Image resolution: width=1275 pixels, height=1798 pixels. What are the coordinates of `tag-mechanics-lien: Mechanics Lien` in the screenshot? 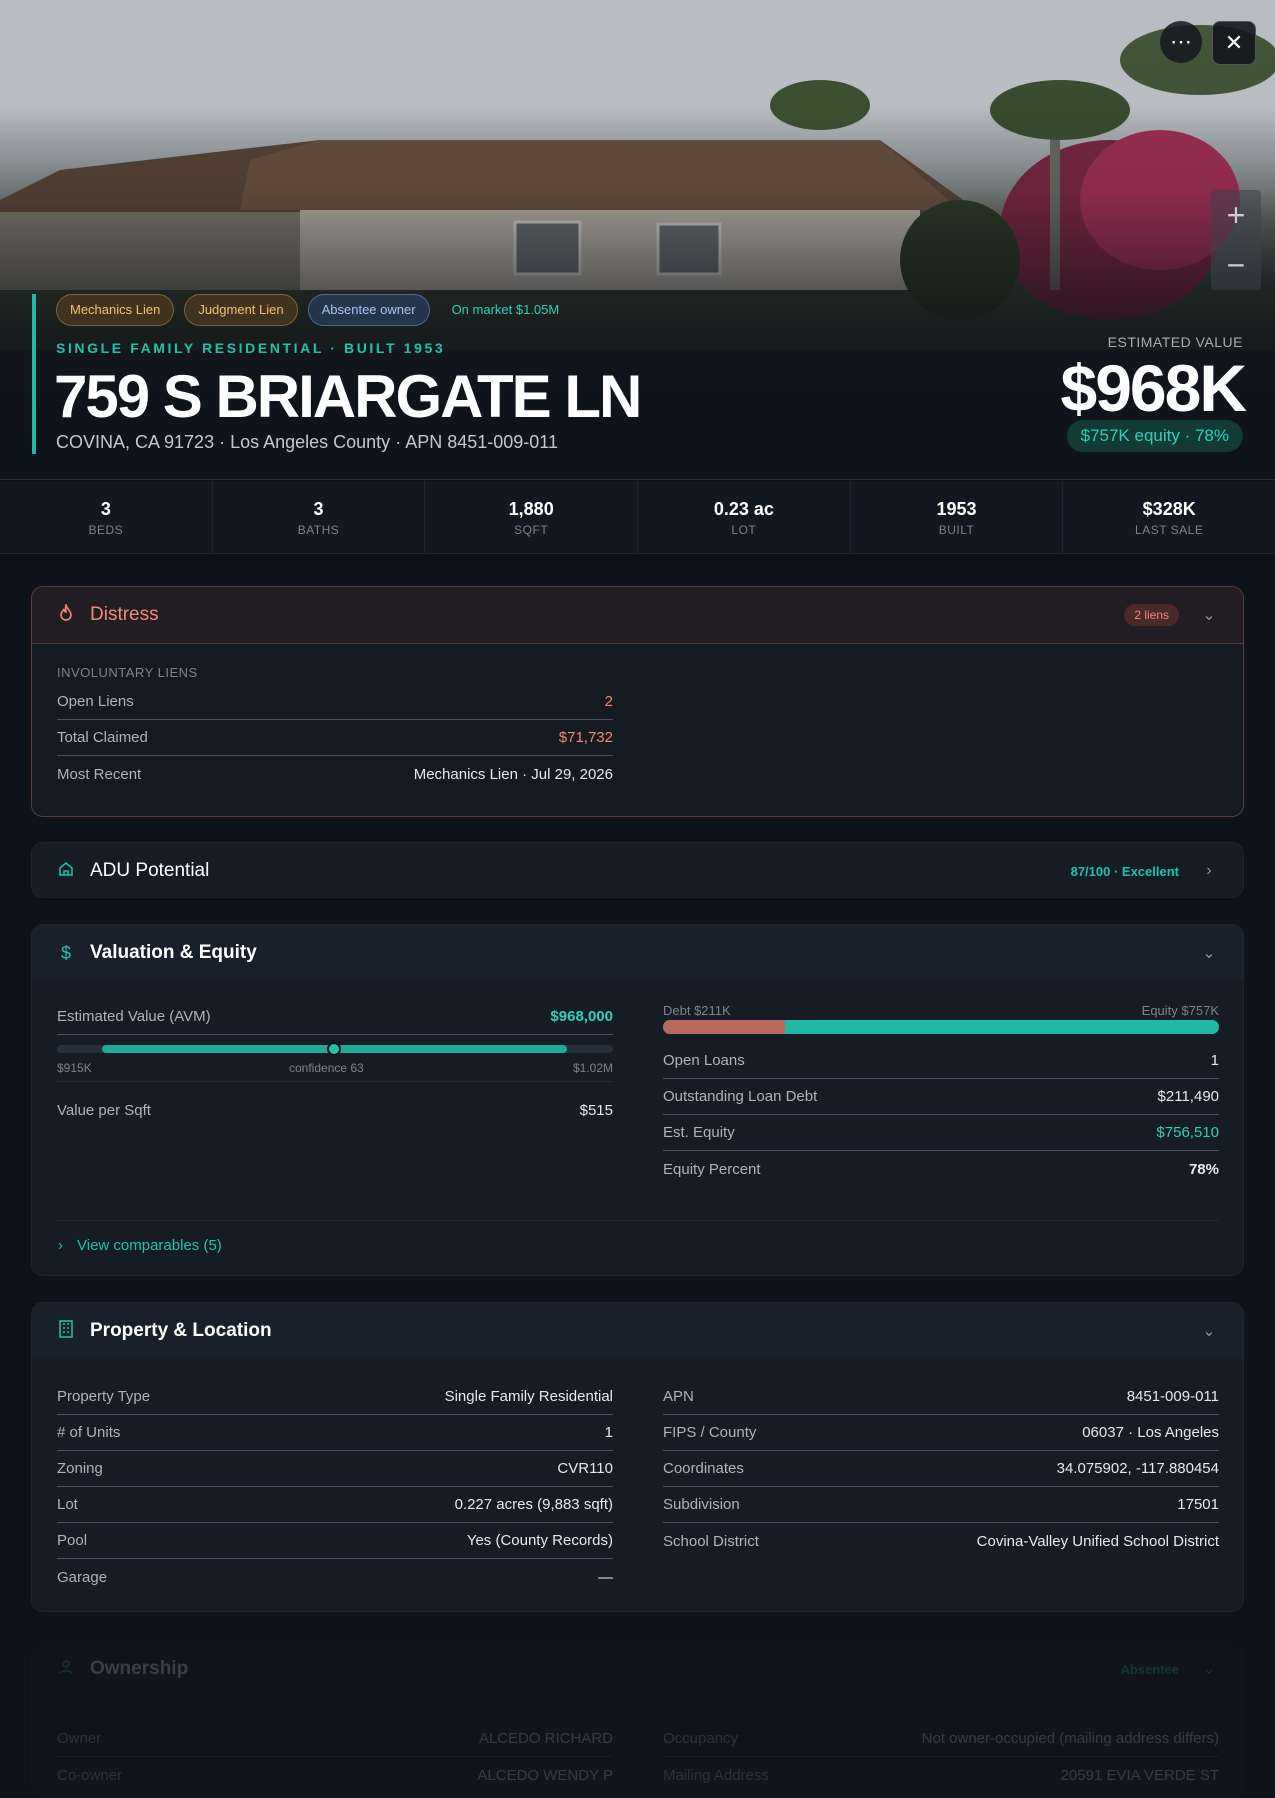 It's located at (115, 310).